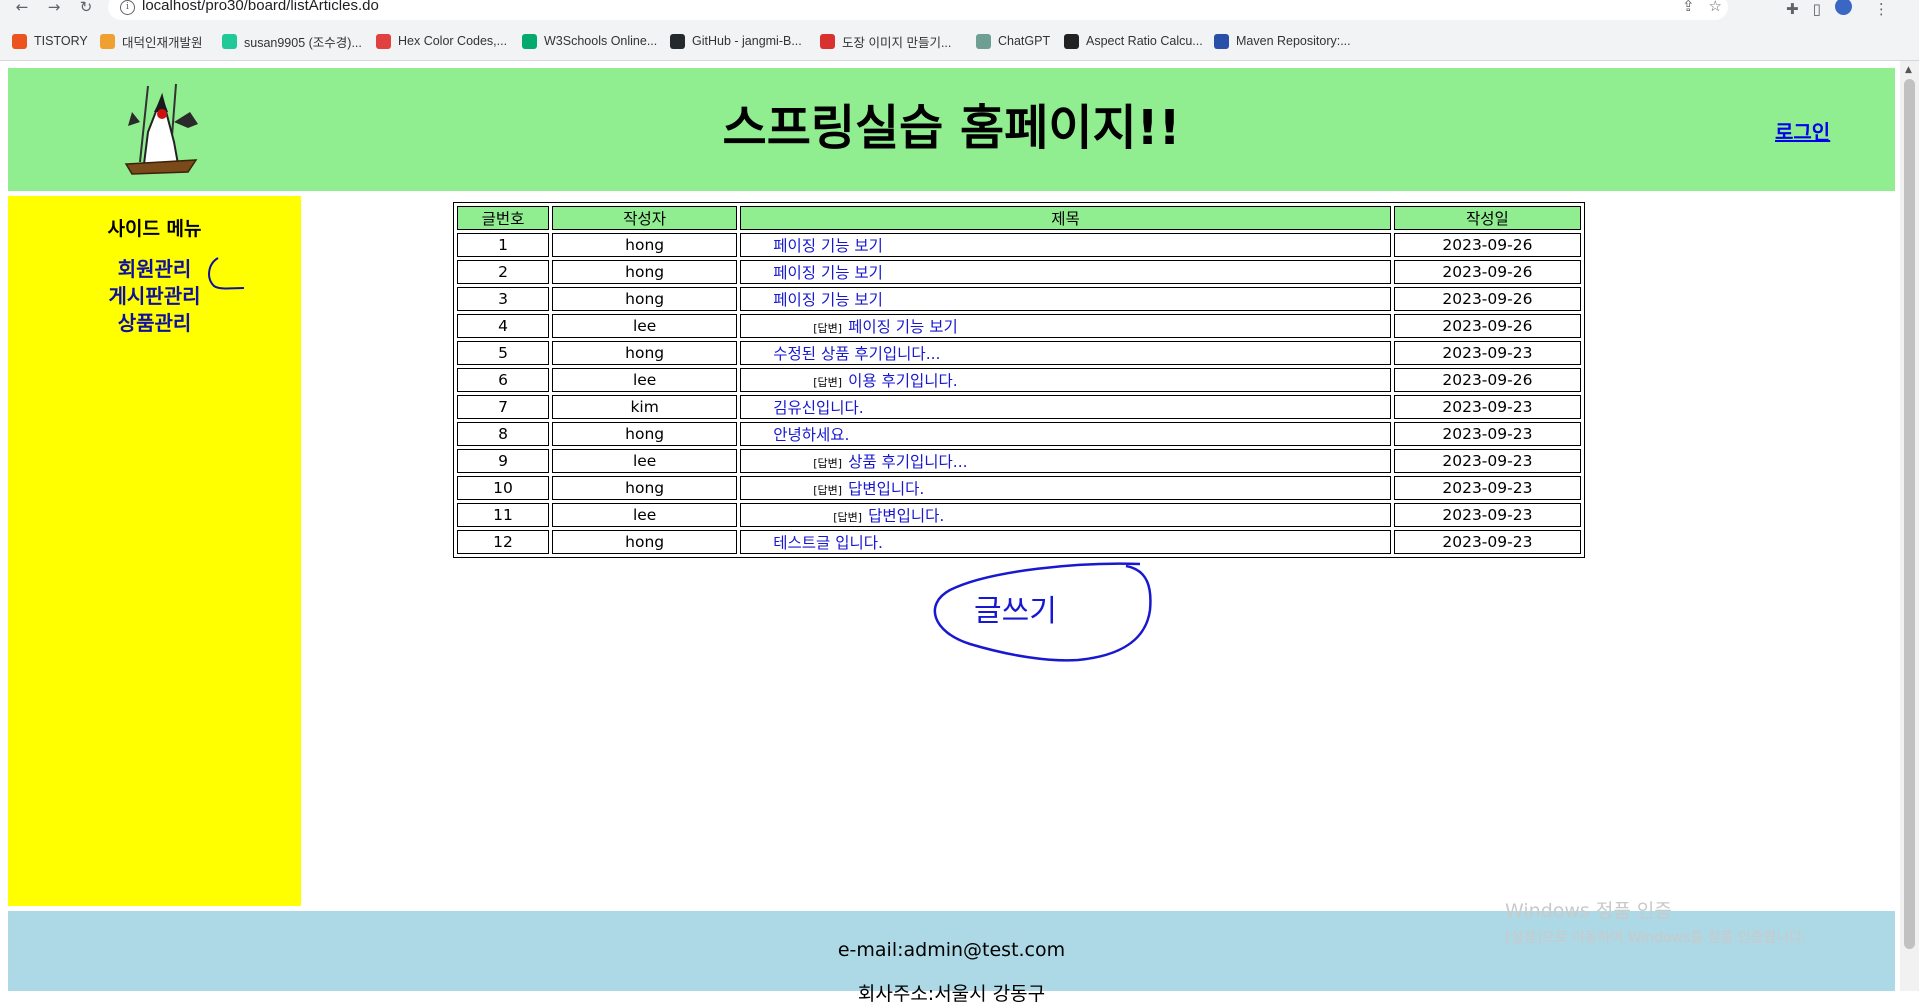  Describe the element at coordinates (503, 353) in the screenshot. I see `cell-no: 5` at that location.